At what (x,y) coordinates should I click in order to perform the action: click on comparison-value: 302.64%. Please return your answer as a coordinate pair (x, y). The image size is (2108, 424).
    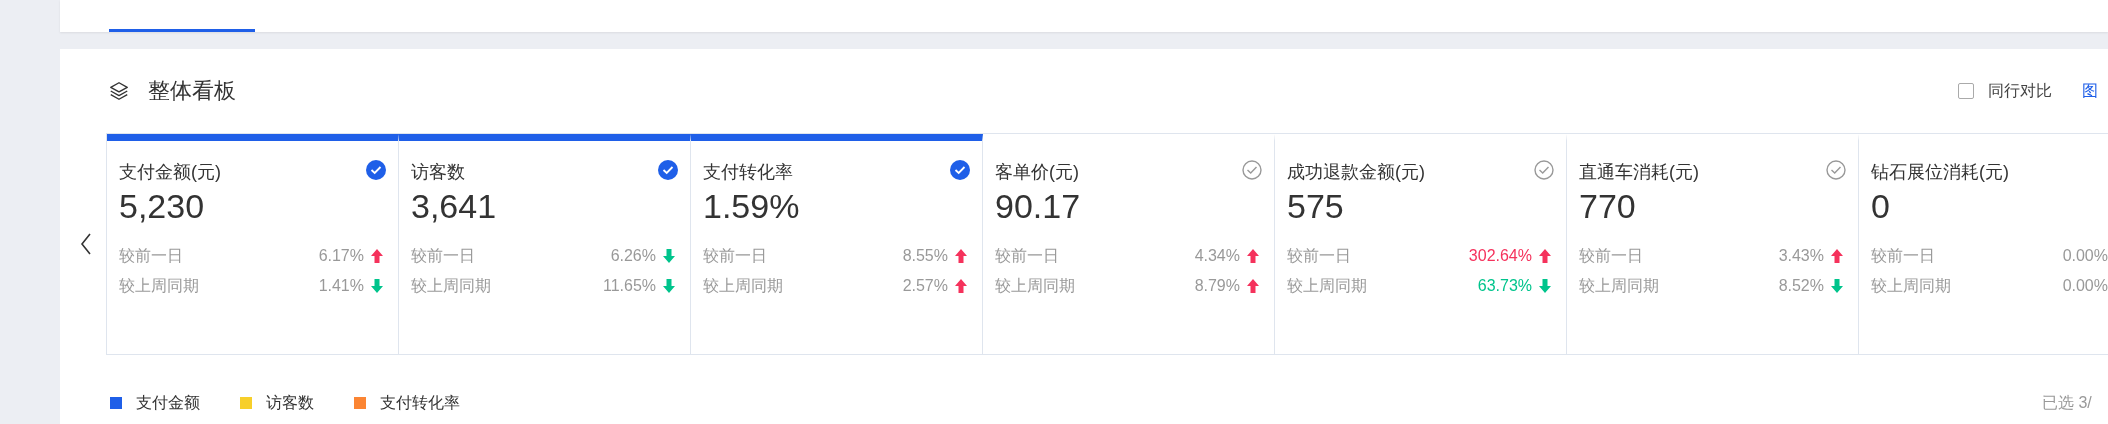
    Looking at the image, I should click on (1500, 256).